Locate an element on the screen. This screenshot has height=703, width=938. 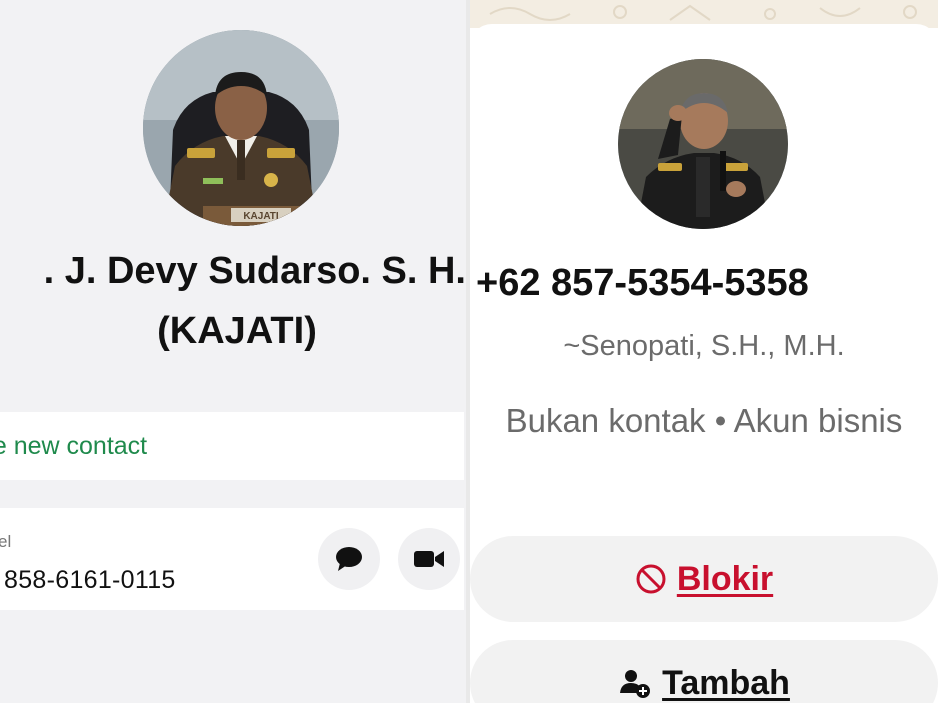
video-camera-icon is located at coordinates (429, 559).